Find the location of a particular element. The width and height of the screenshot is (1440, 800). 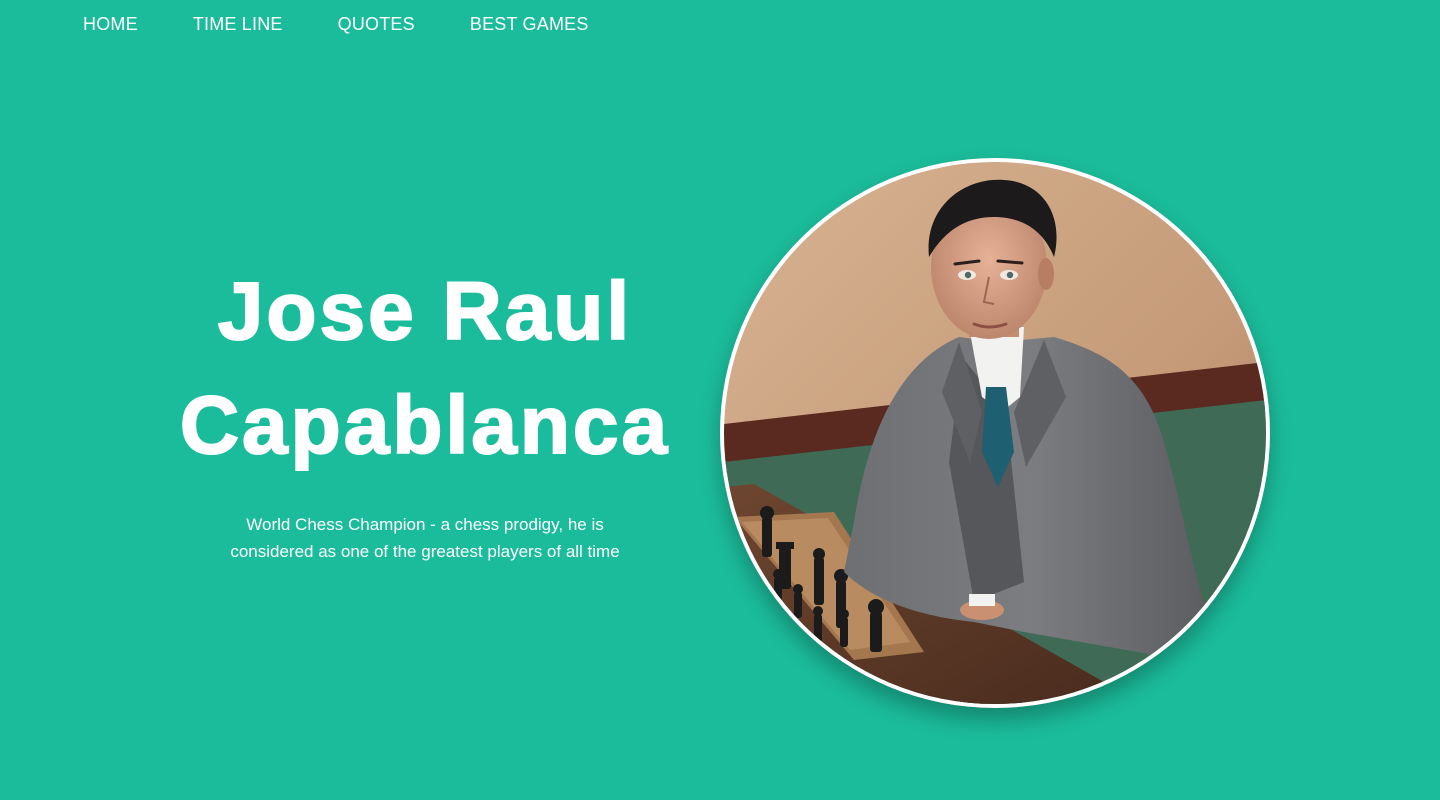

nav-item-home: HOME is located at coordinates (110, 24).